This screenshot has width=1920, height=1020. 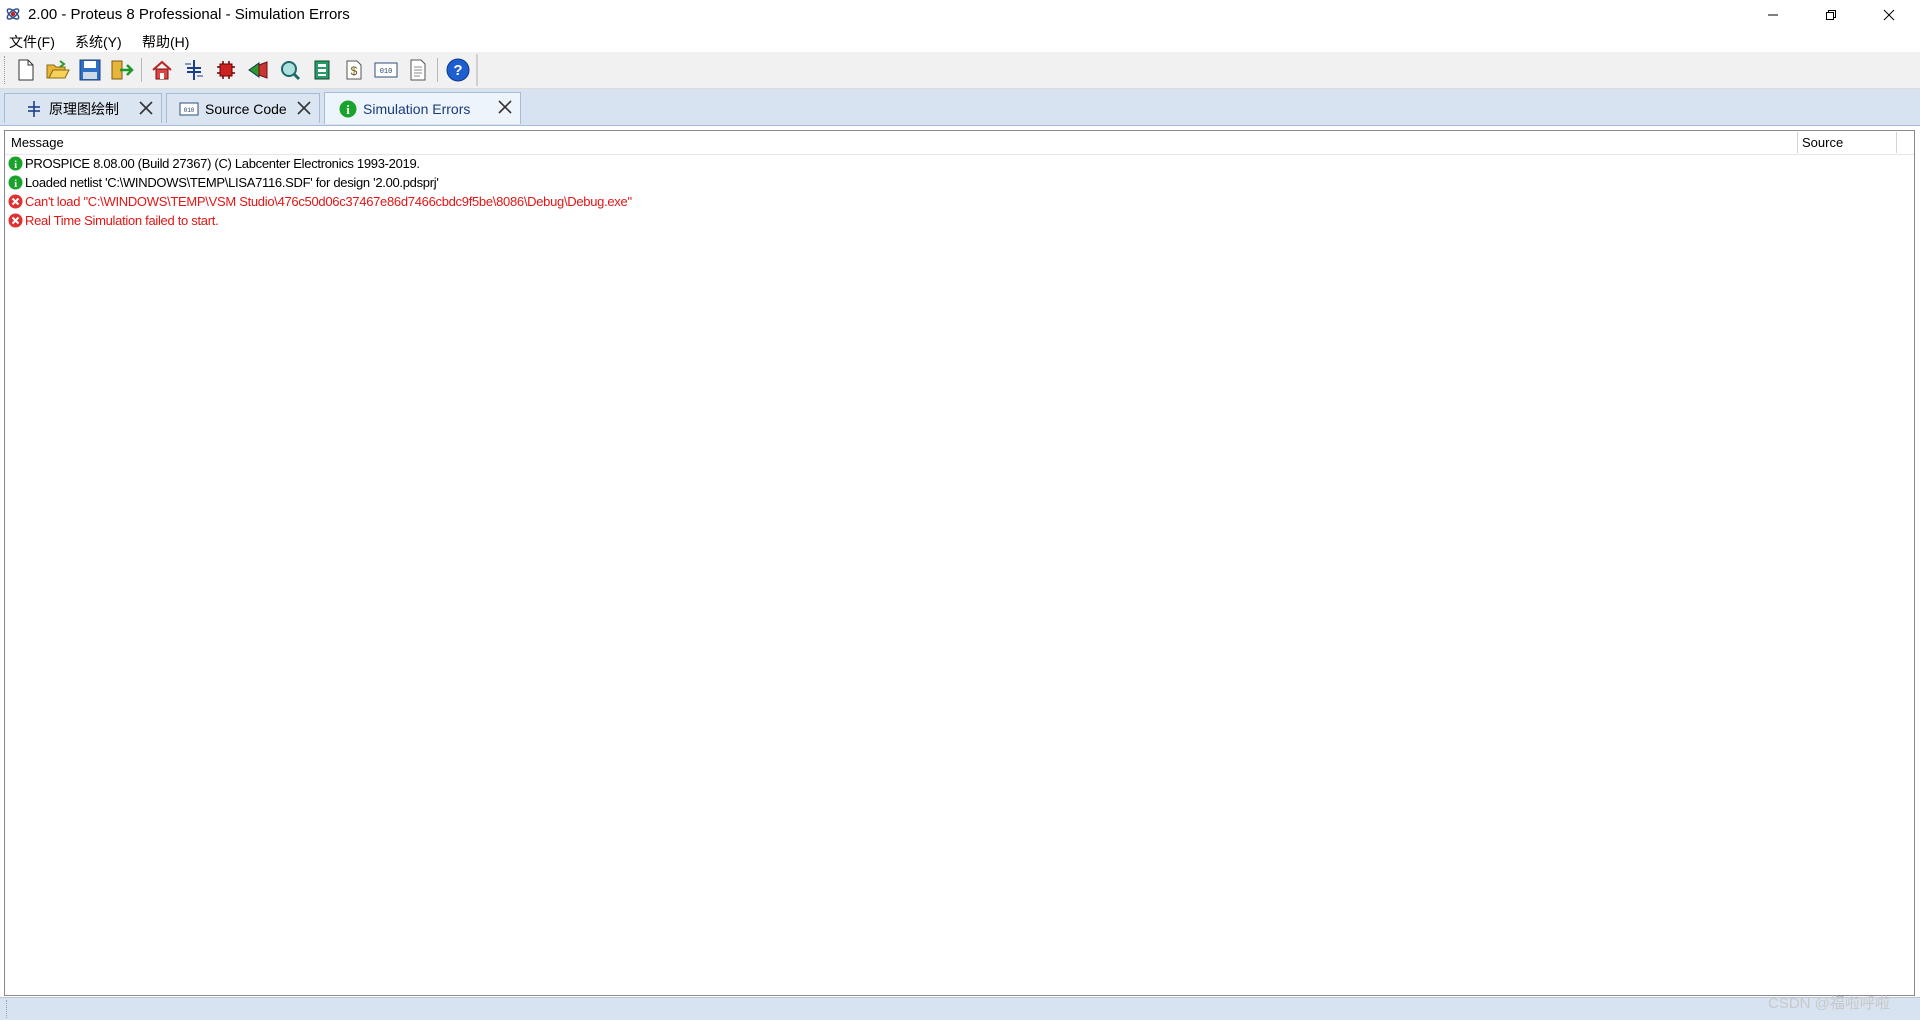 I want to click on minimize-button, so click(x=1773, y=15).